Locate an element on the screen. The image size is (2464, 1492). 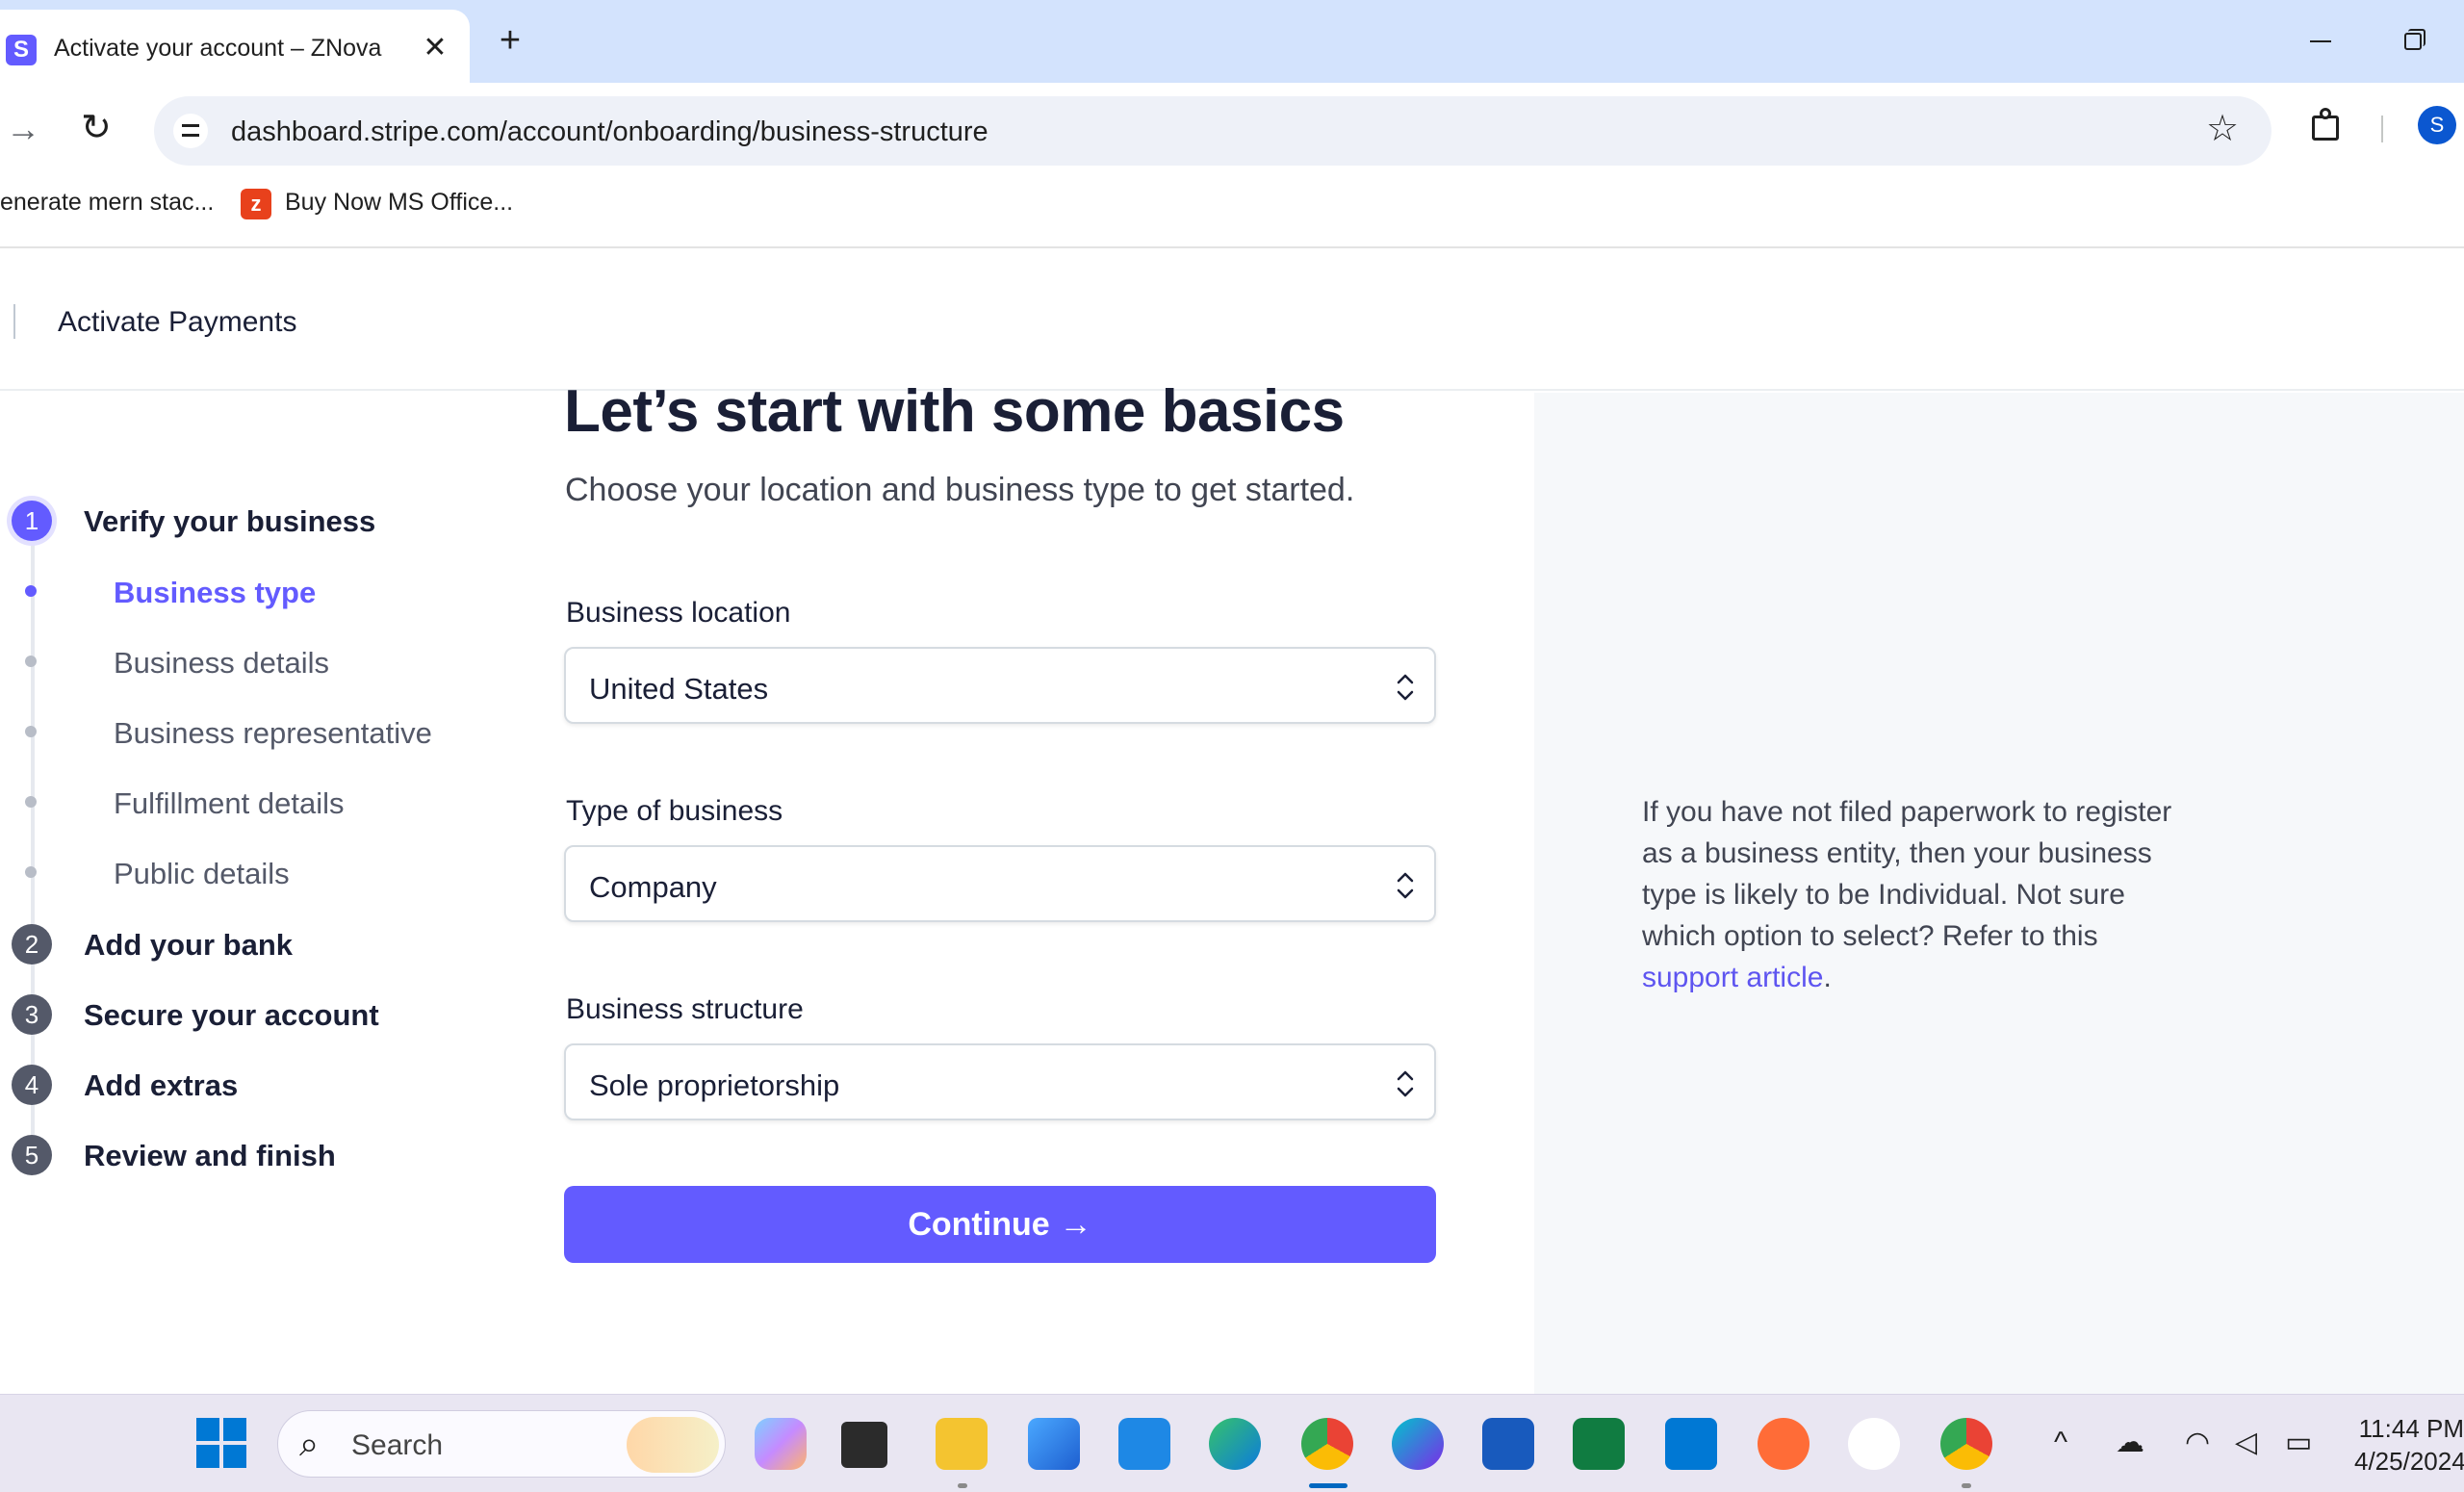
step-number: 2 is located at coordinates (32, 944).